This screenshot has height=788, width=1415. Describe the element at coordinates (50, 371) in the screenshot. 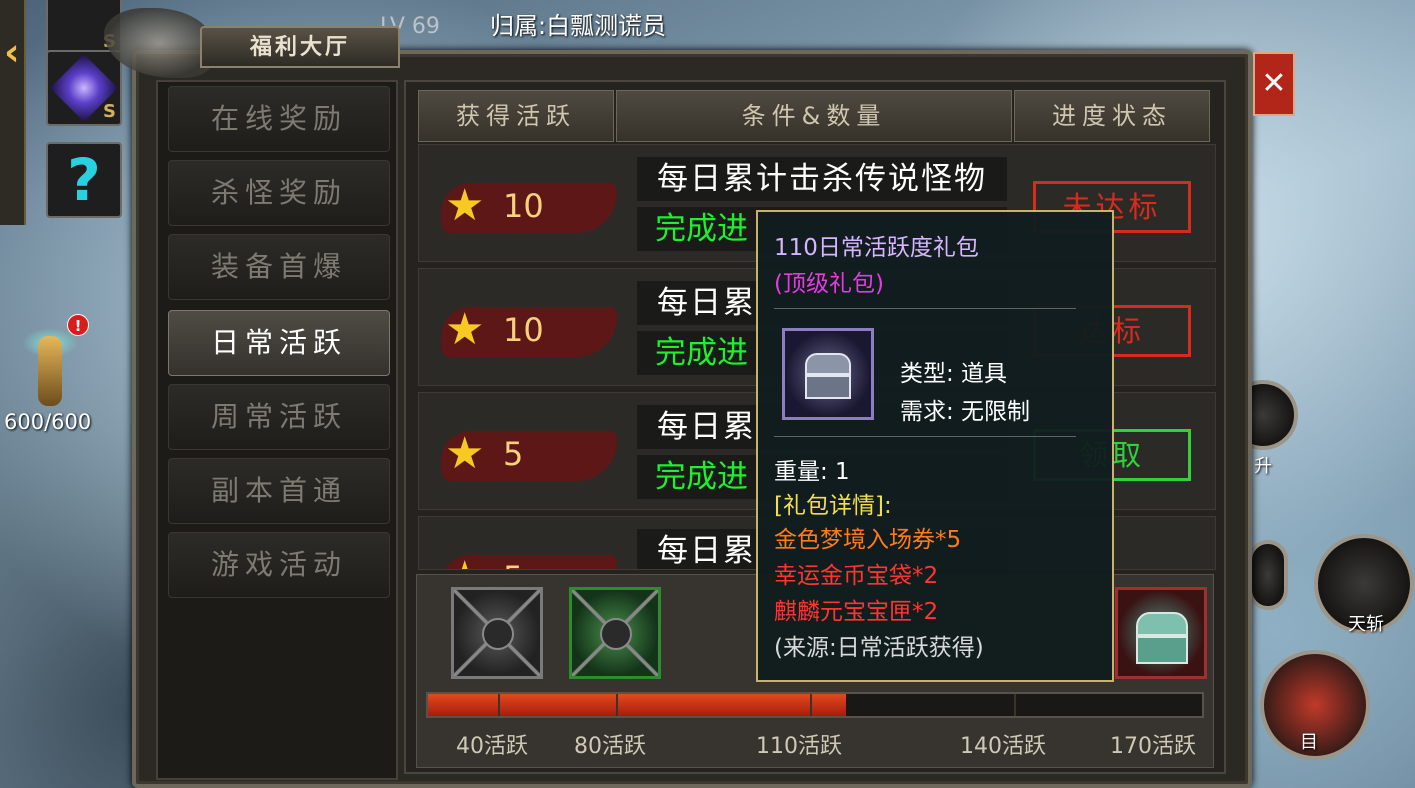

I see `pet-body` at that location.